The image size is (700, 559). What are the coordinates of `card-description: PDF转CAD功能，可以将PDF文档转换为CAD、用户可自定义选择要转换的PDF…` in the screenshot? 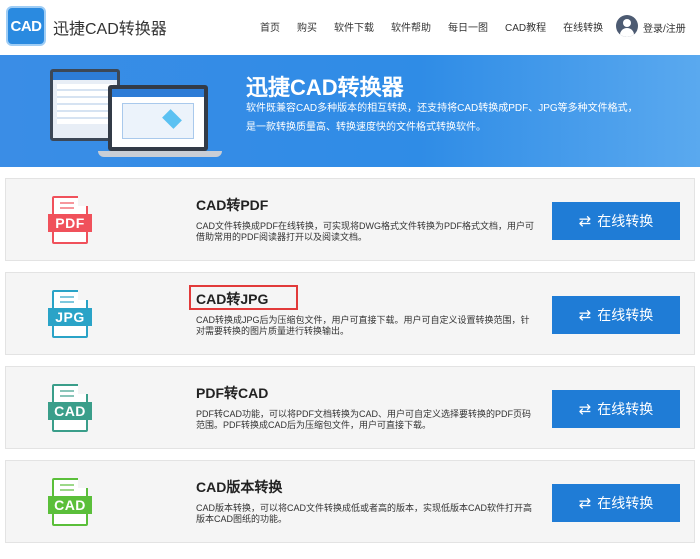 It's located at (364, 419).